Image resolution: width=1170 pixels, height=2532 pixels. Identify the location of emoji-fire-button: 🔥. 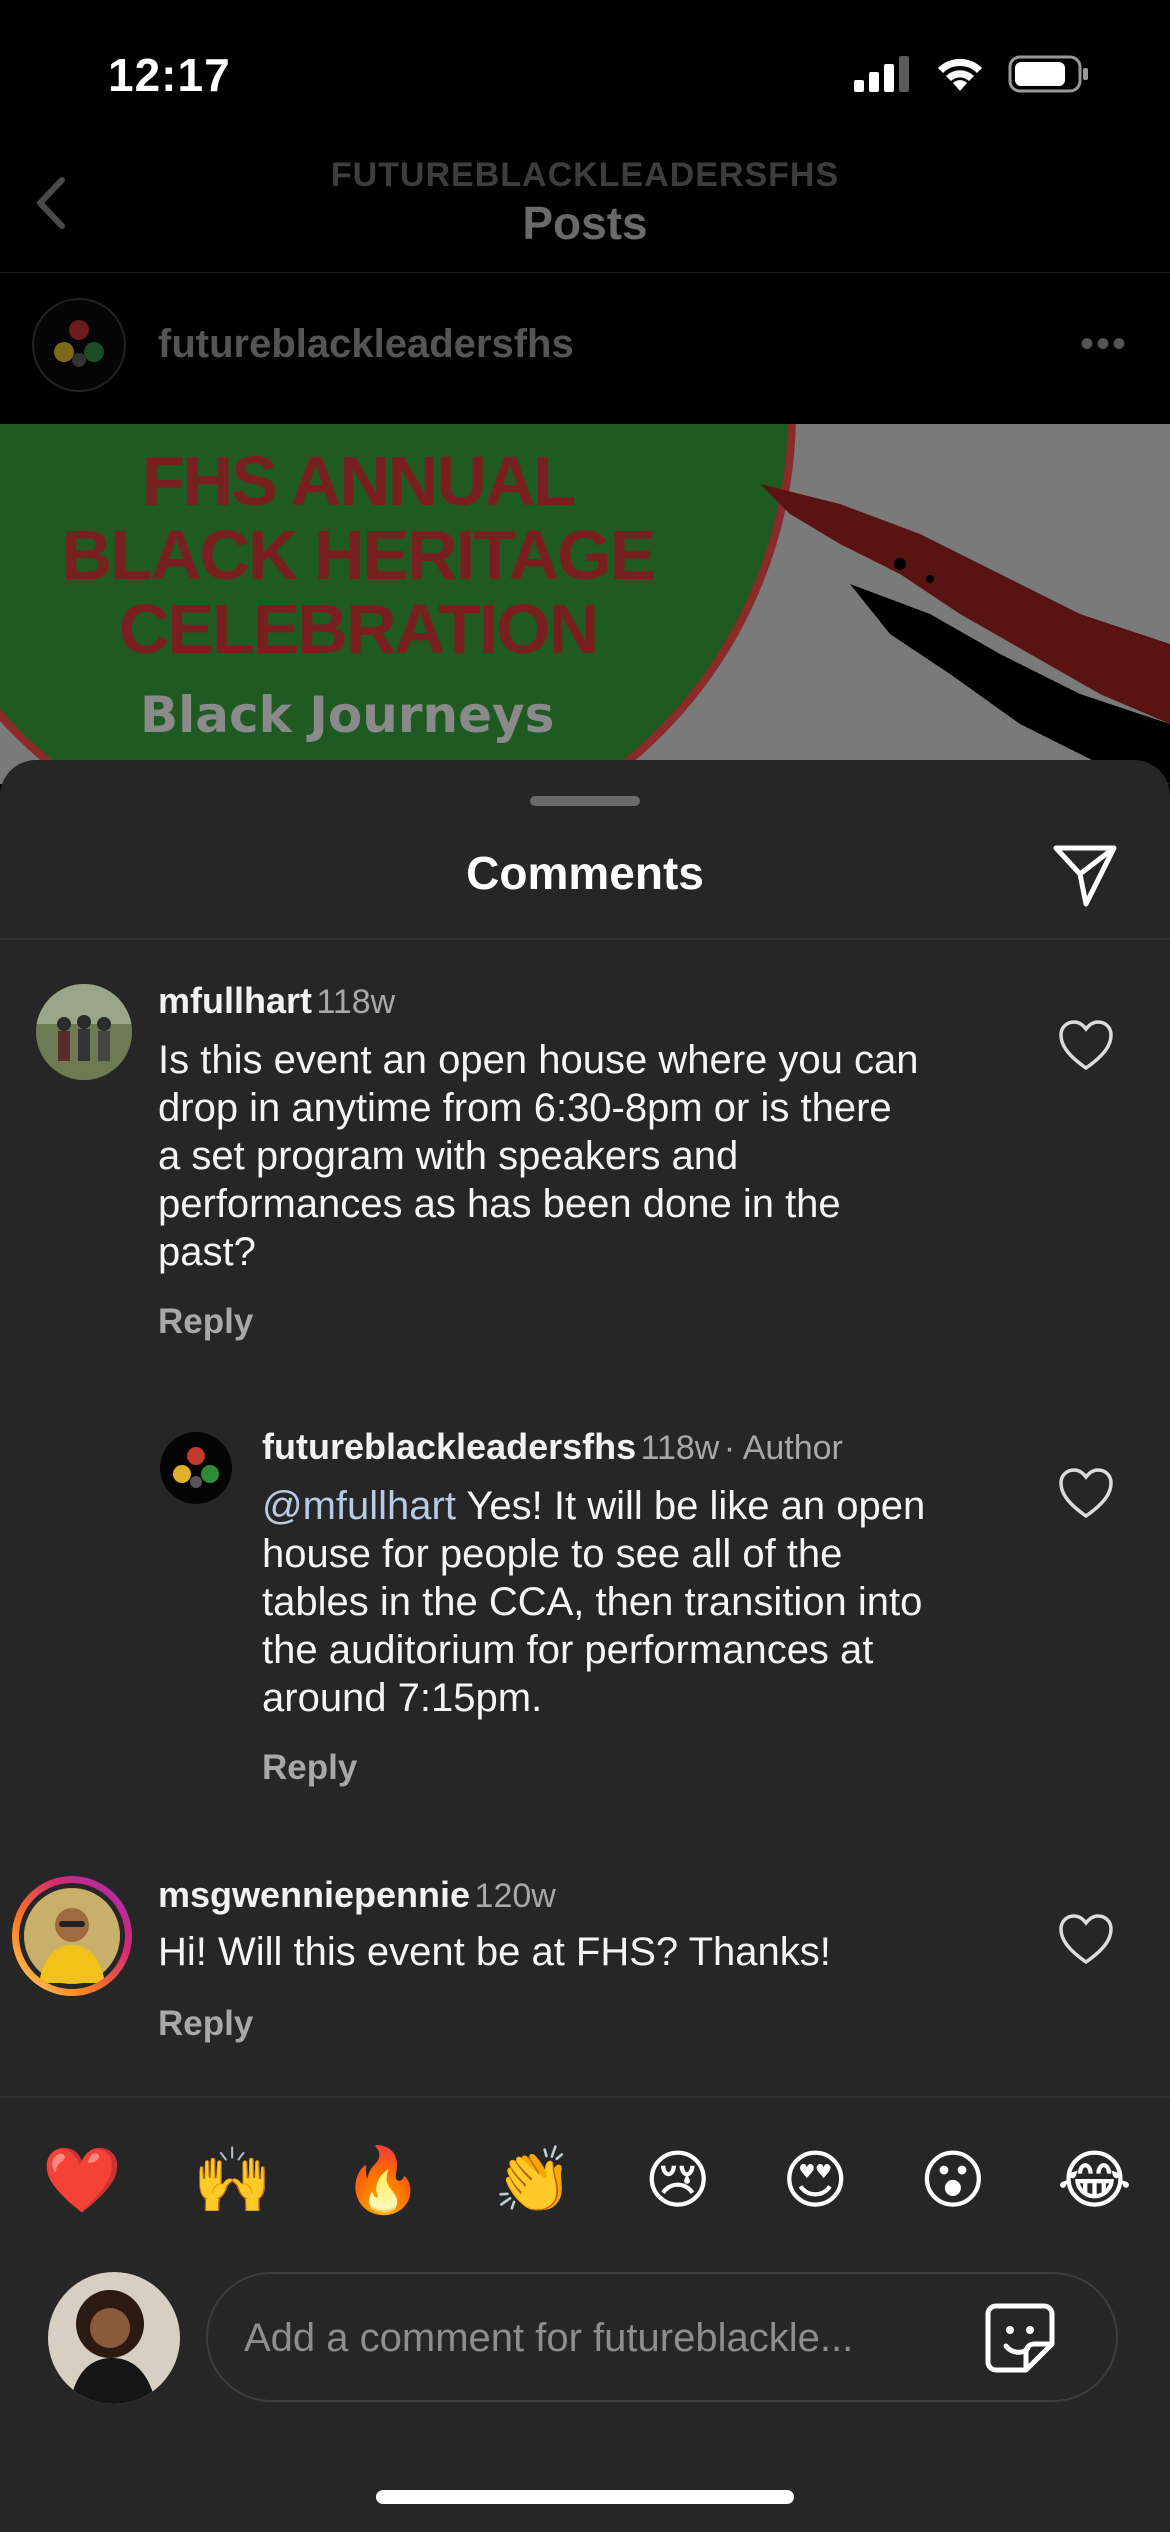
(383, 2180).